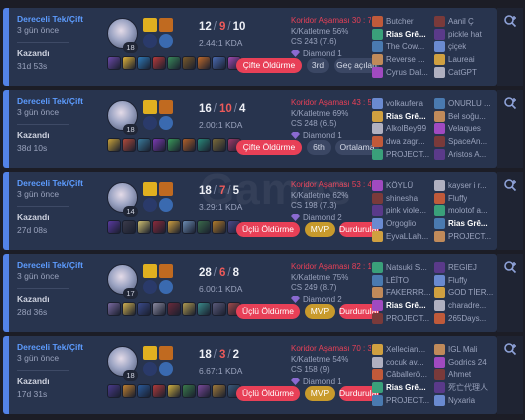  Describe the element at coordinates (465, 21) in the screenshot. I see `player-entry: Aanil Ç` at that location.